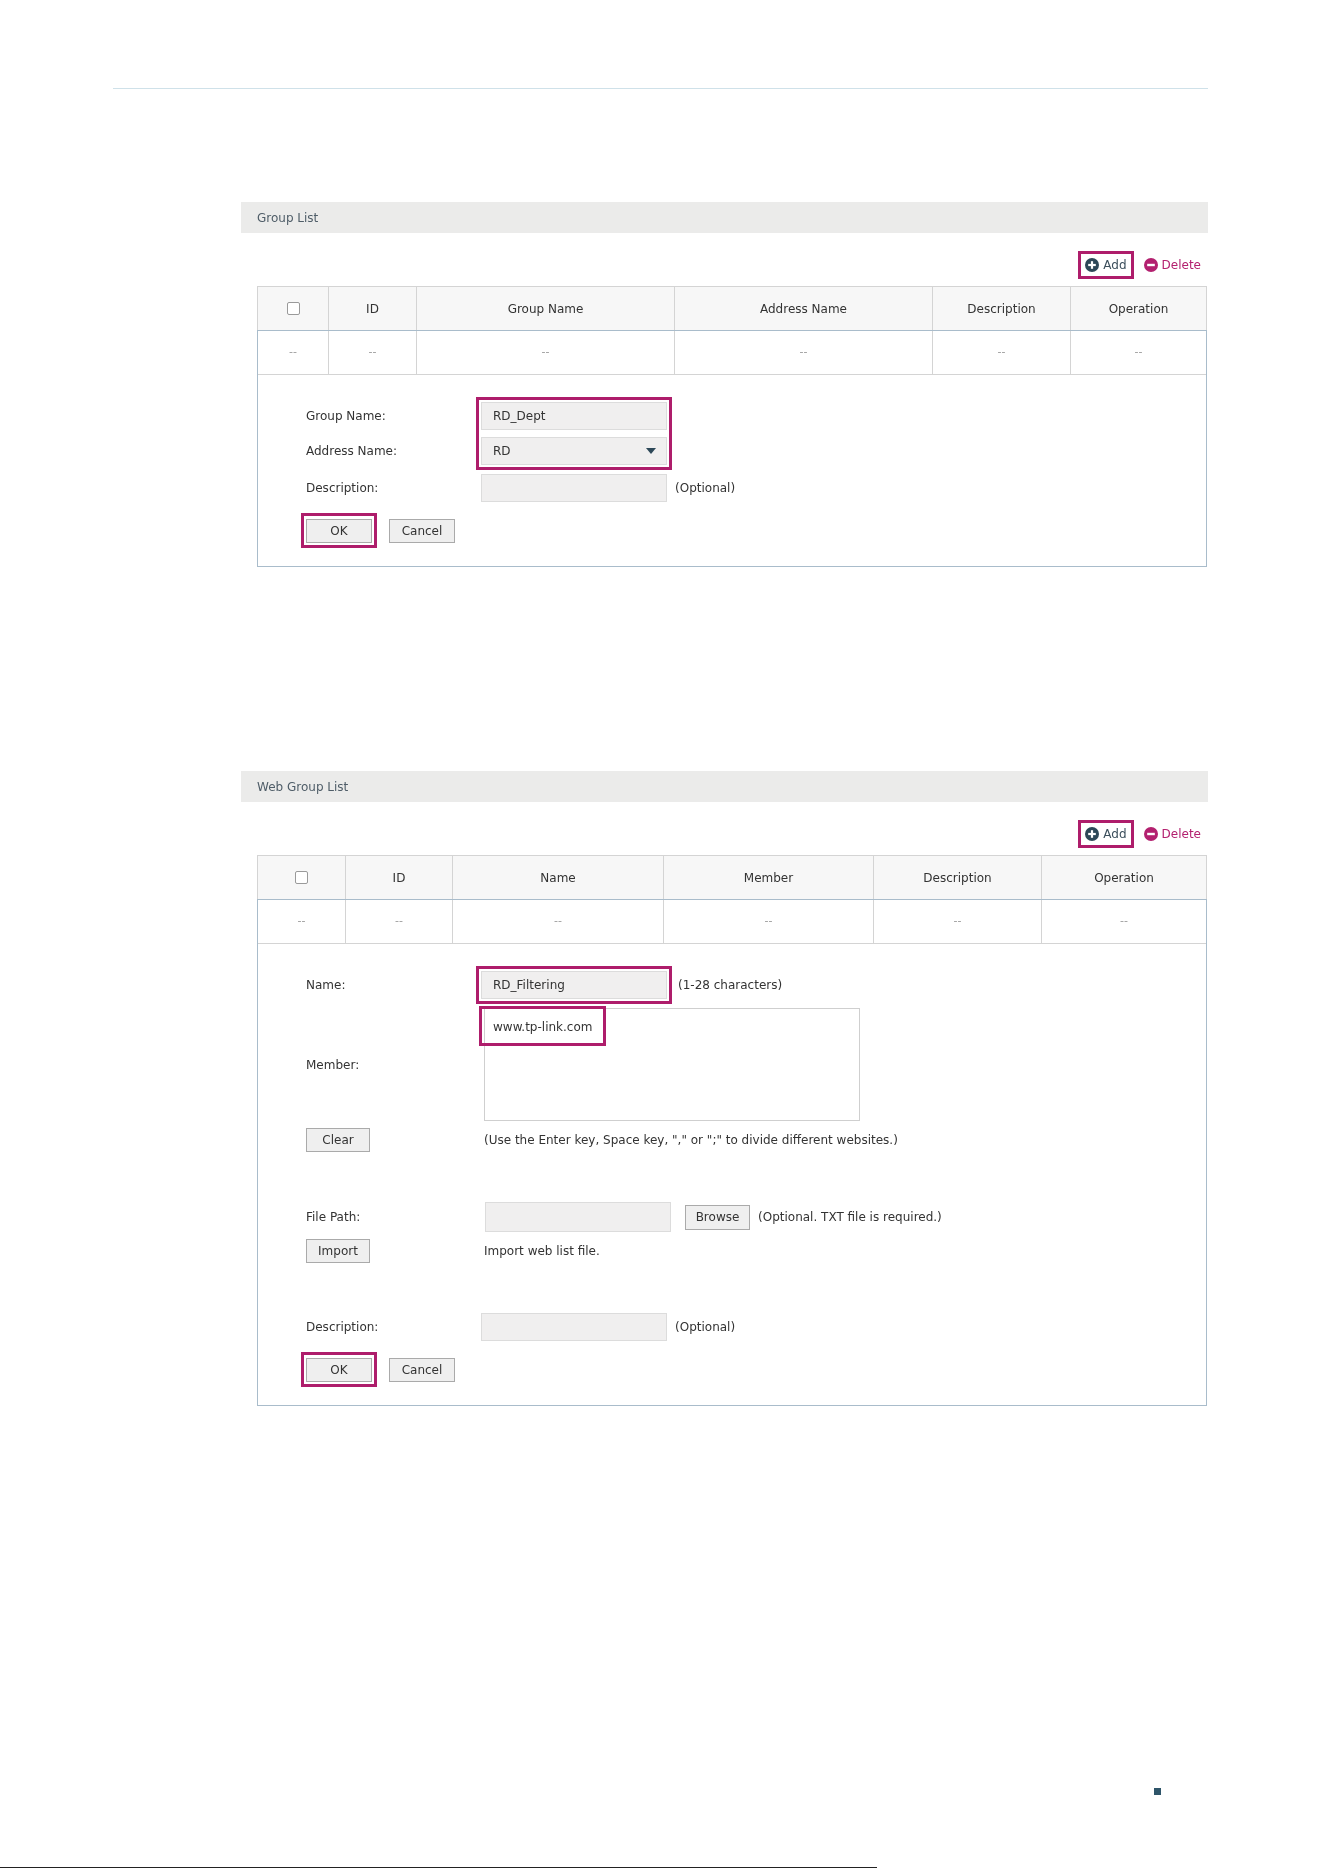 The width and height of the screenshot is (1324, 1872). I want to click on column-header: Member, so click(768, 877).